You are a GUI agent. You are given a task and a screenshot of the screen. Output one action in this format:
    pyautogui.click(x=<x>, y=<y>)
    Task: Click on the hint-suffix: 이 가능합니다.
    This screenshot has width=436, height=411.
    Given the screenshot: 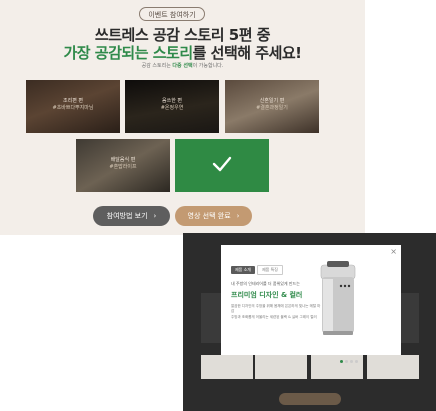 What is the action you would take?
    pyautogui.click(x=208, y=66)
    